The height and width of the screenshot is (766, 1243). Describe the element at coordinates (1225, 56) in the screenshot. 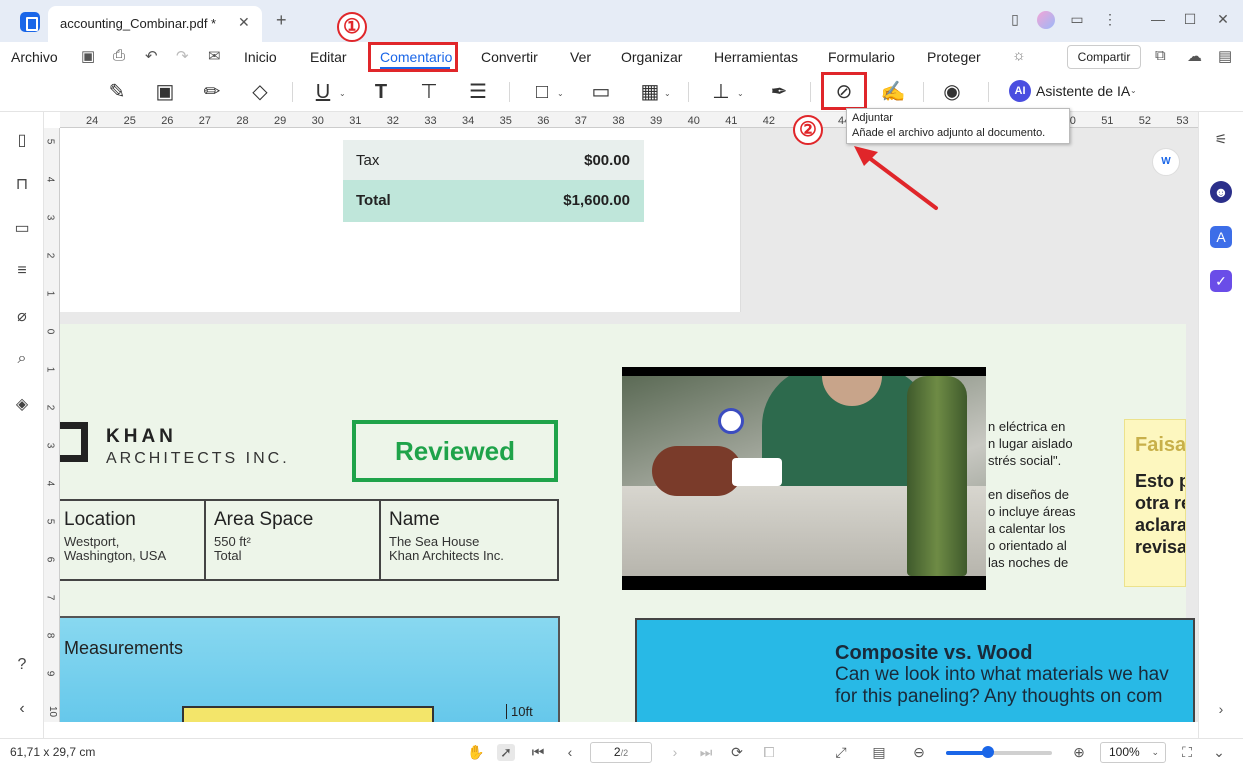

I see `panel-toggle-icon: ▤` at that location.